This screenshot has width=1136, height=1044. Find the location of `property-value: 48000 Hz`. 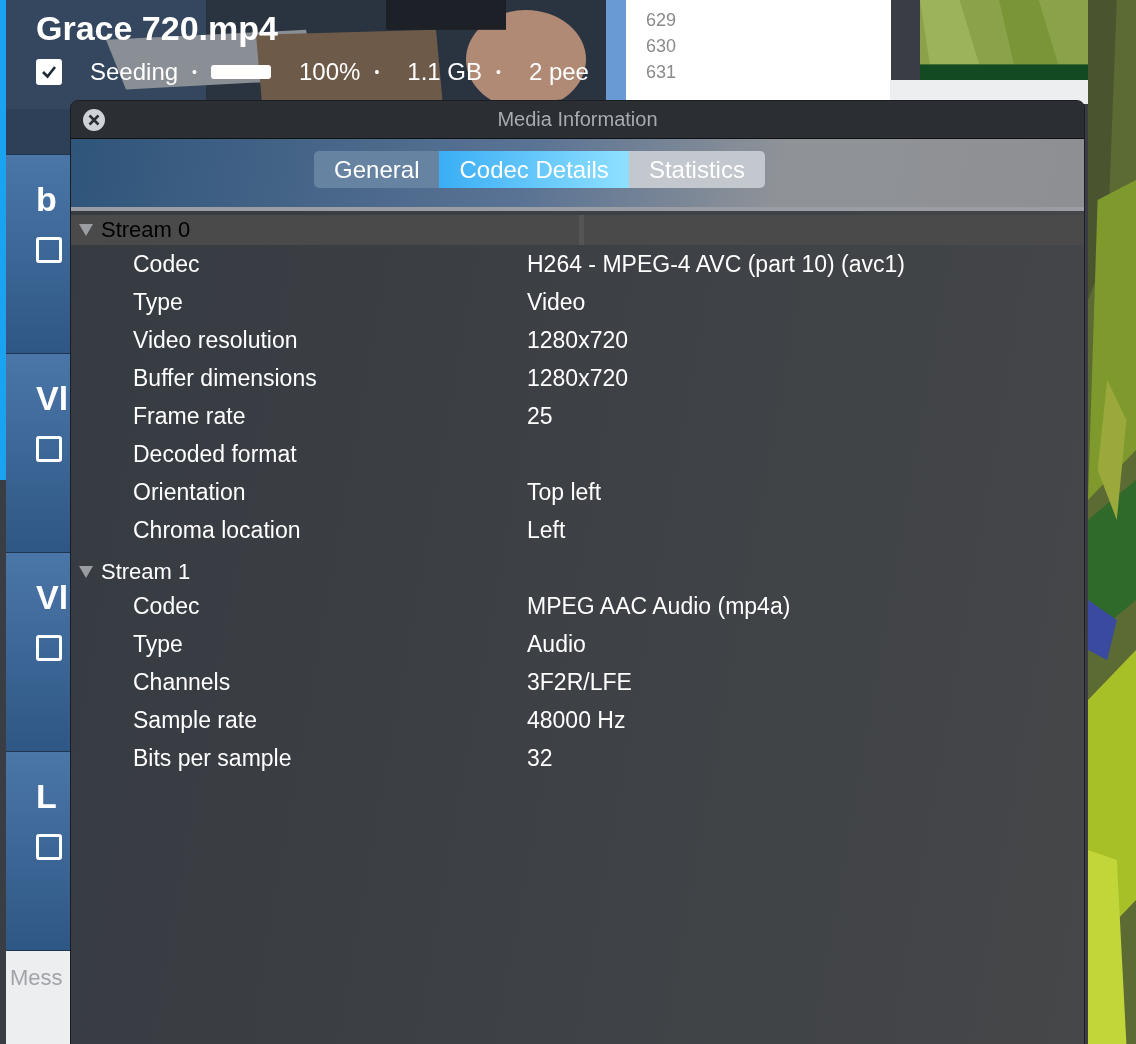

property-value: 48000 Hz is located at coordinates (576, 720).